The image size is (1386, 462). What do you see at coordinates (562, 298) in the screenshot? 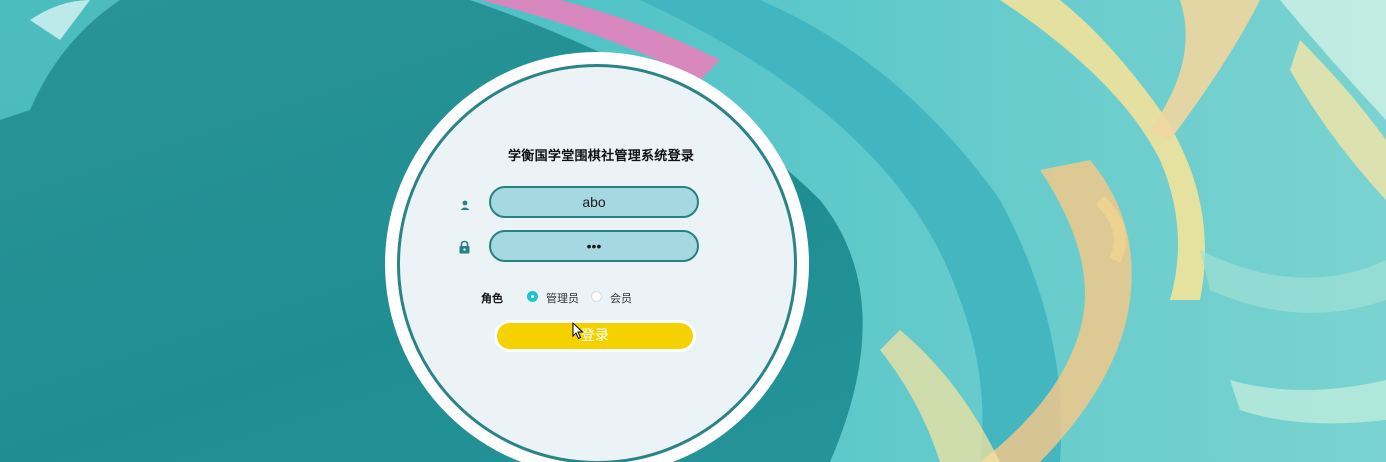
I see `role-label-admin: 管理员` at bounding box center [562, 298].